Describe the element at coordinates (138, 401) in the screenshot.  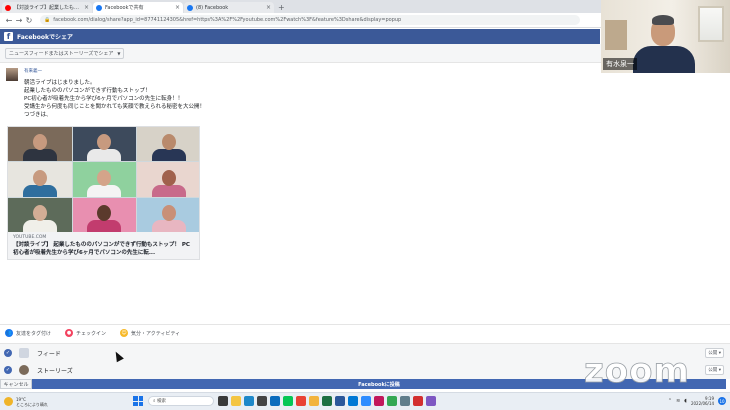
I see `start-icon` at that location.